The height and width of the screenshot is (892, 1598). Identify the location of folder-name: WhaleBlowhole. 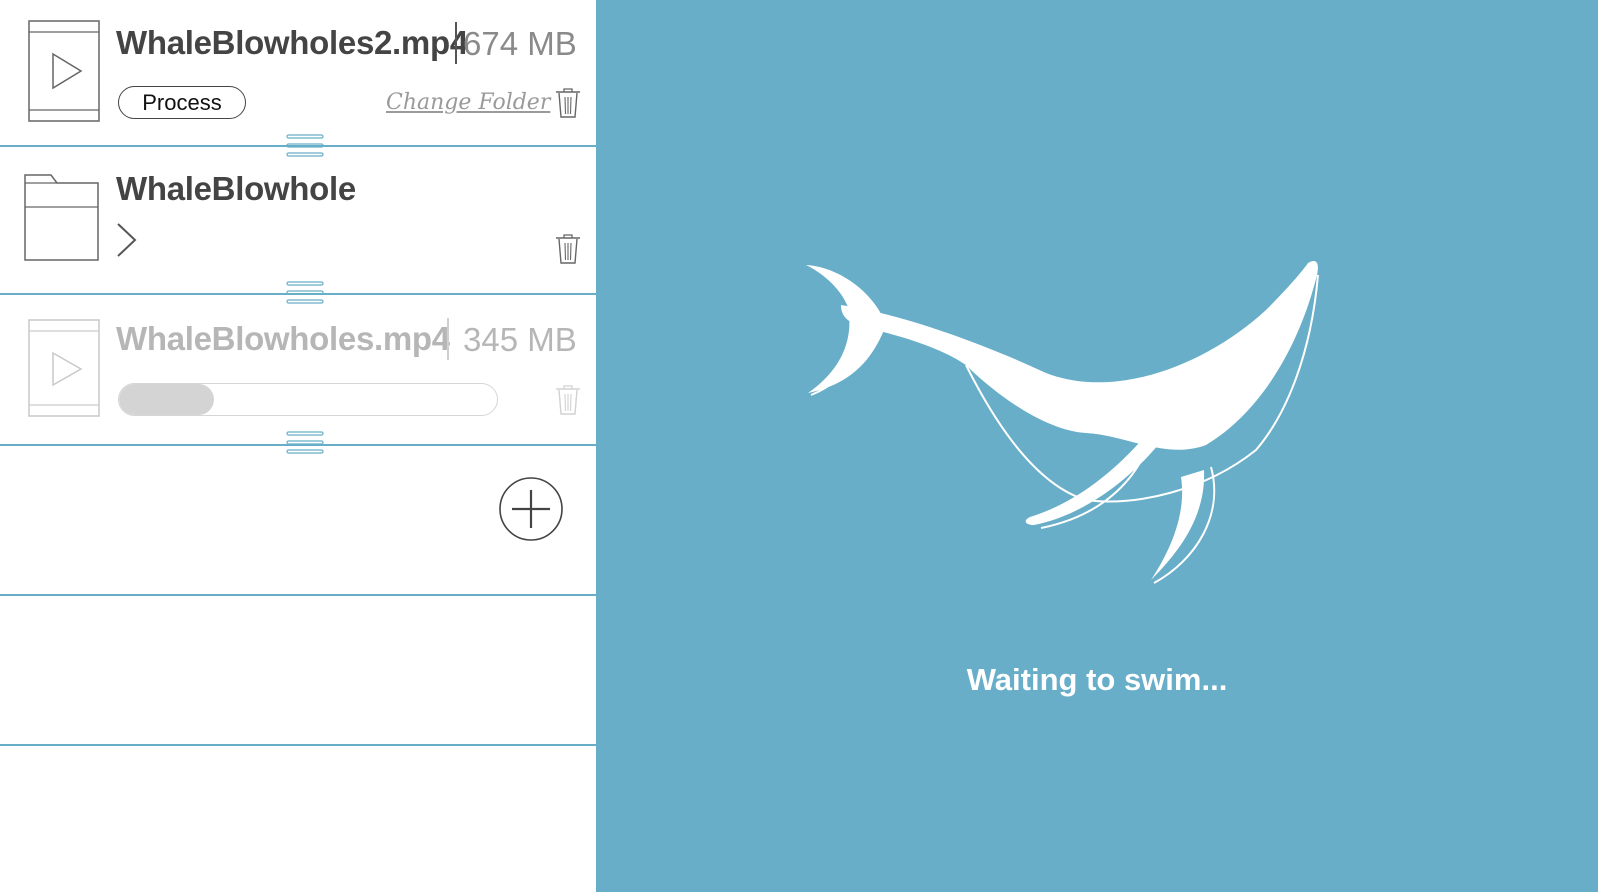
(236, 188).